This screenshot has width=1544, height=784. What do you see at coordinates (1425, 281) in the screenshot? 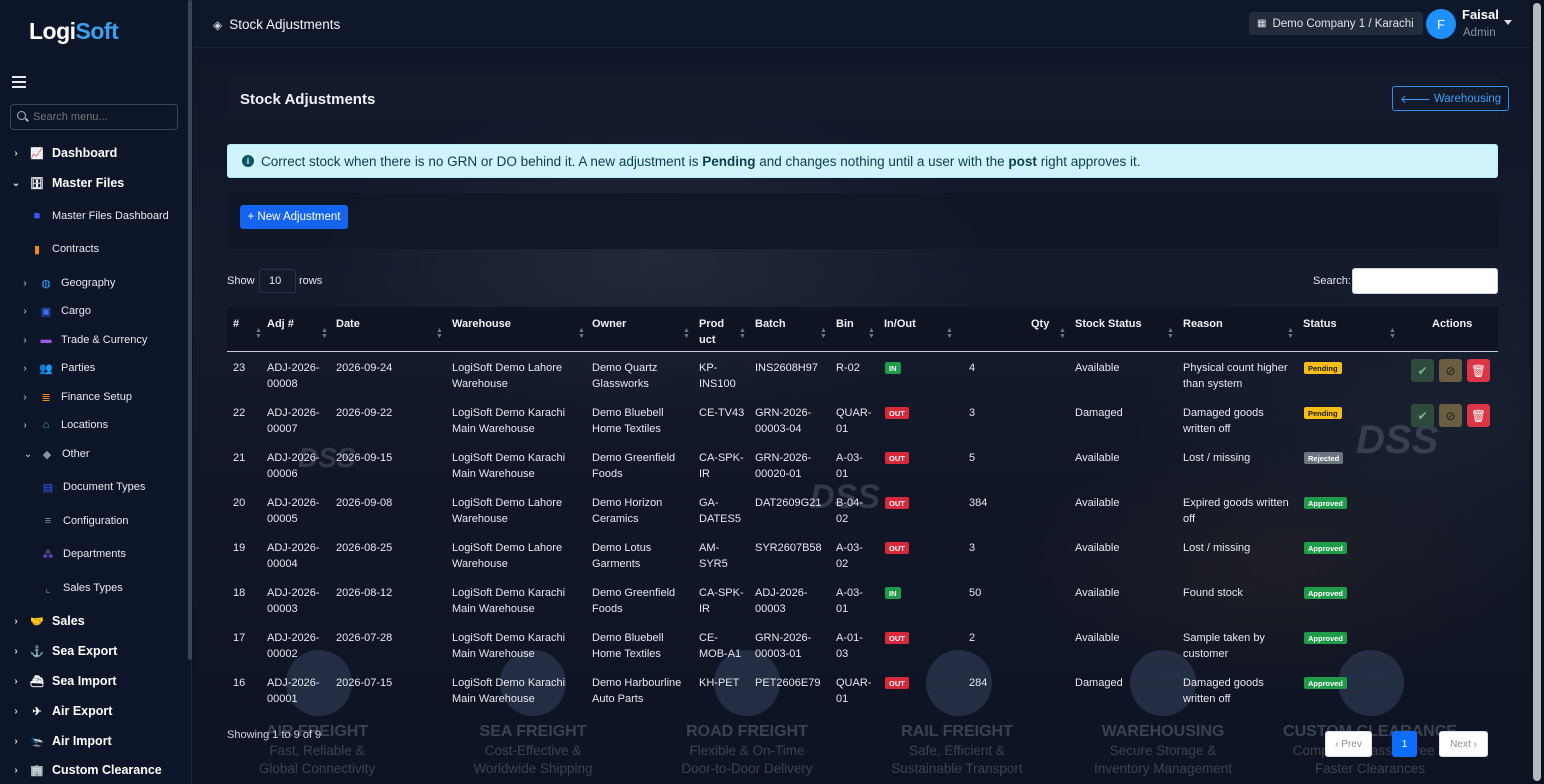
I see `table-search-input` at bounding box center [1425, 281].